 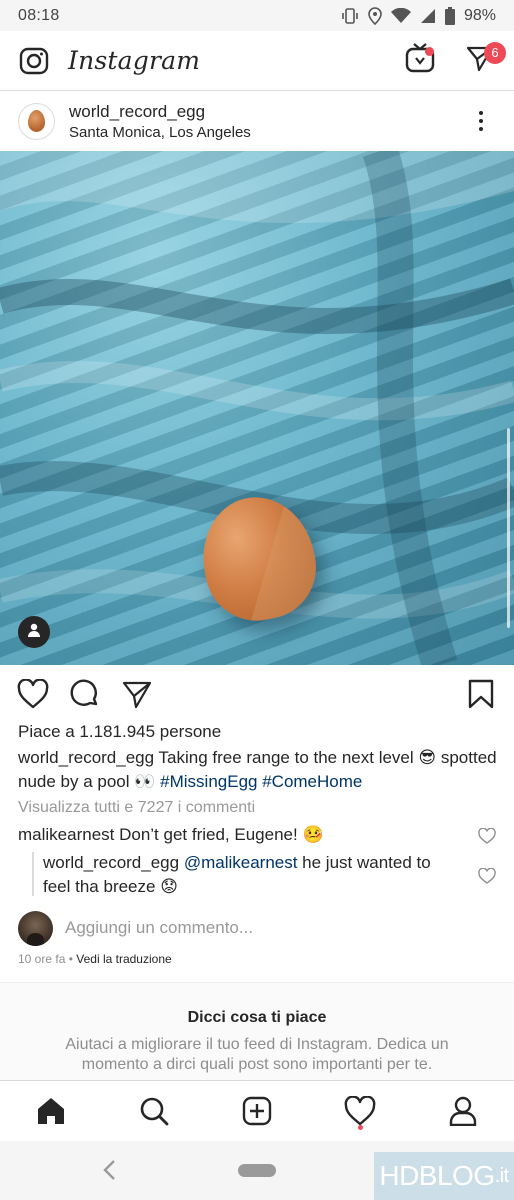 What do you see at coordinates (136, 808) in the screenshot?
I see `view-all-comments: Visualizza tutti e 7227 i commenti` at bounding box center [136, 808].